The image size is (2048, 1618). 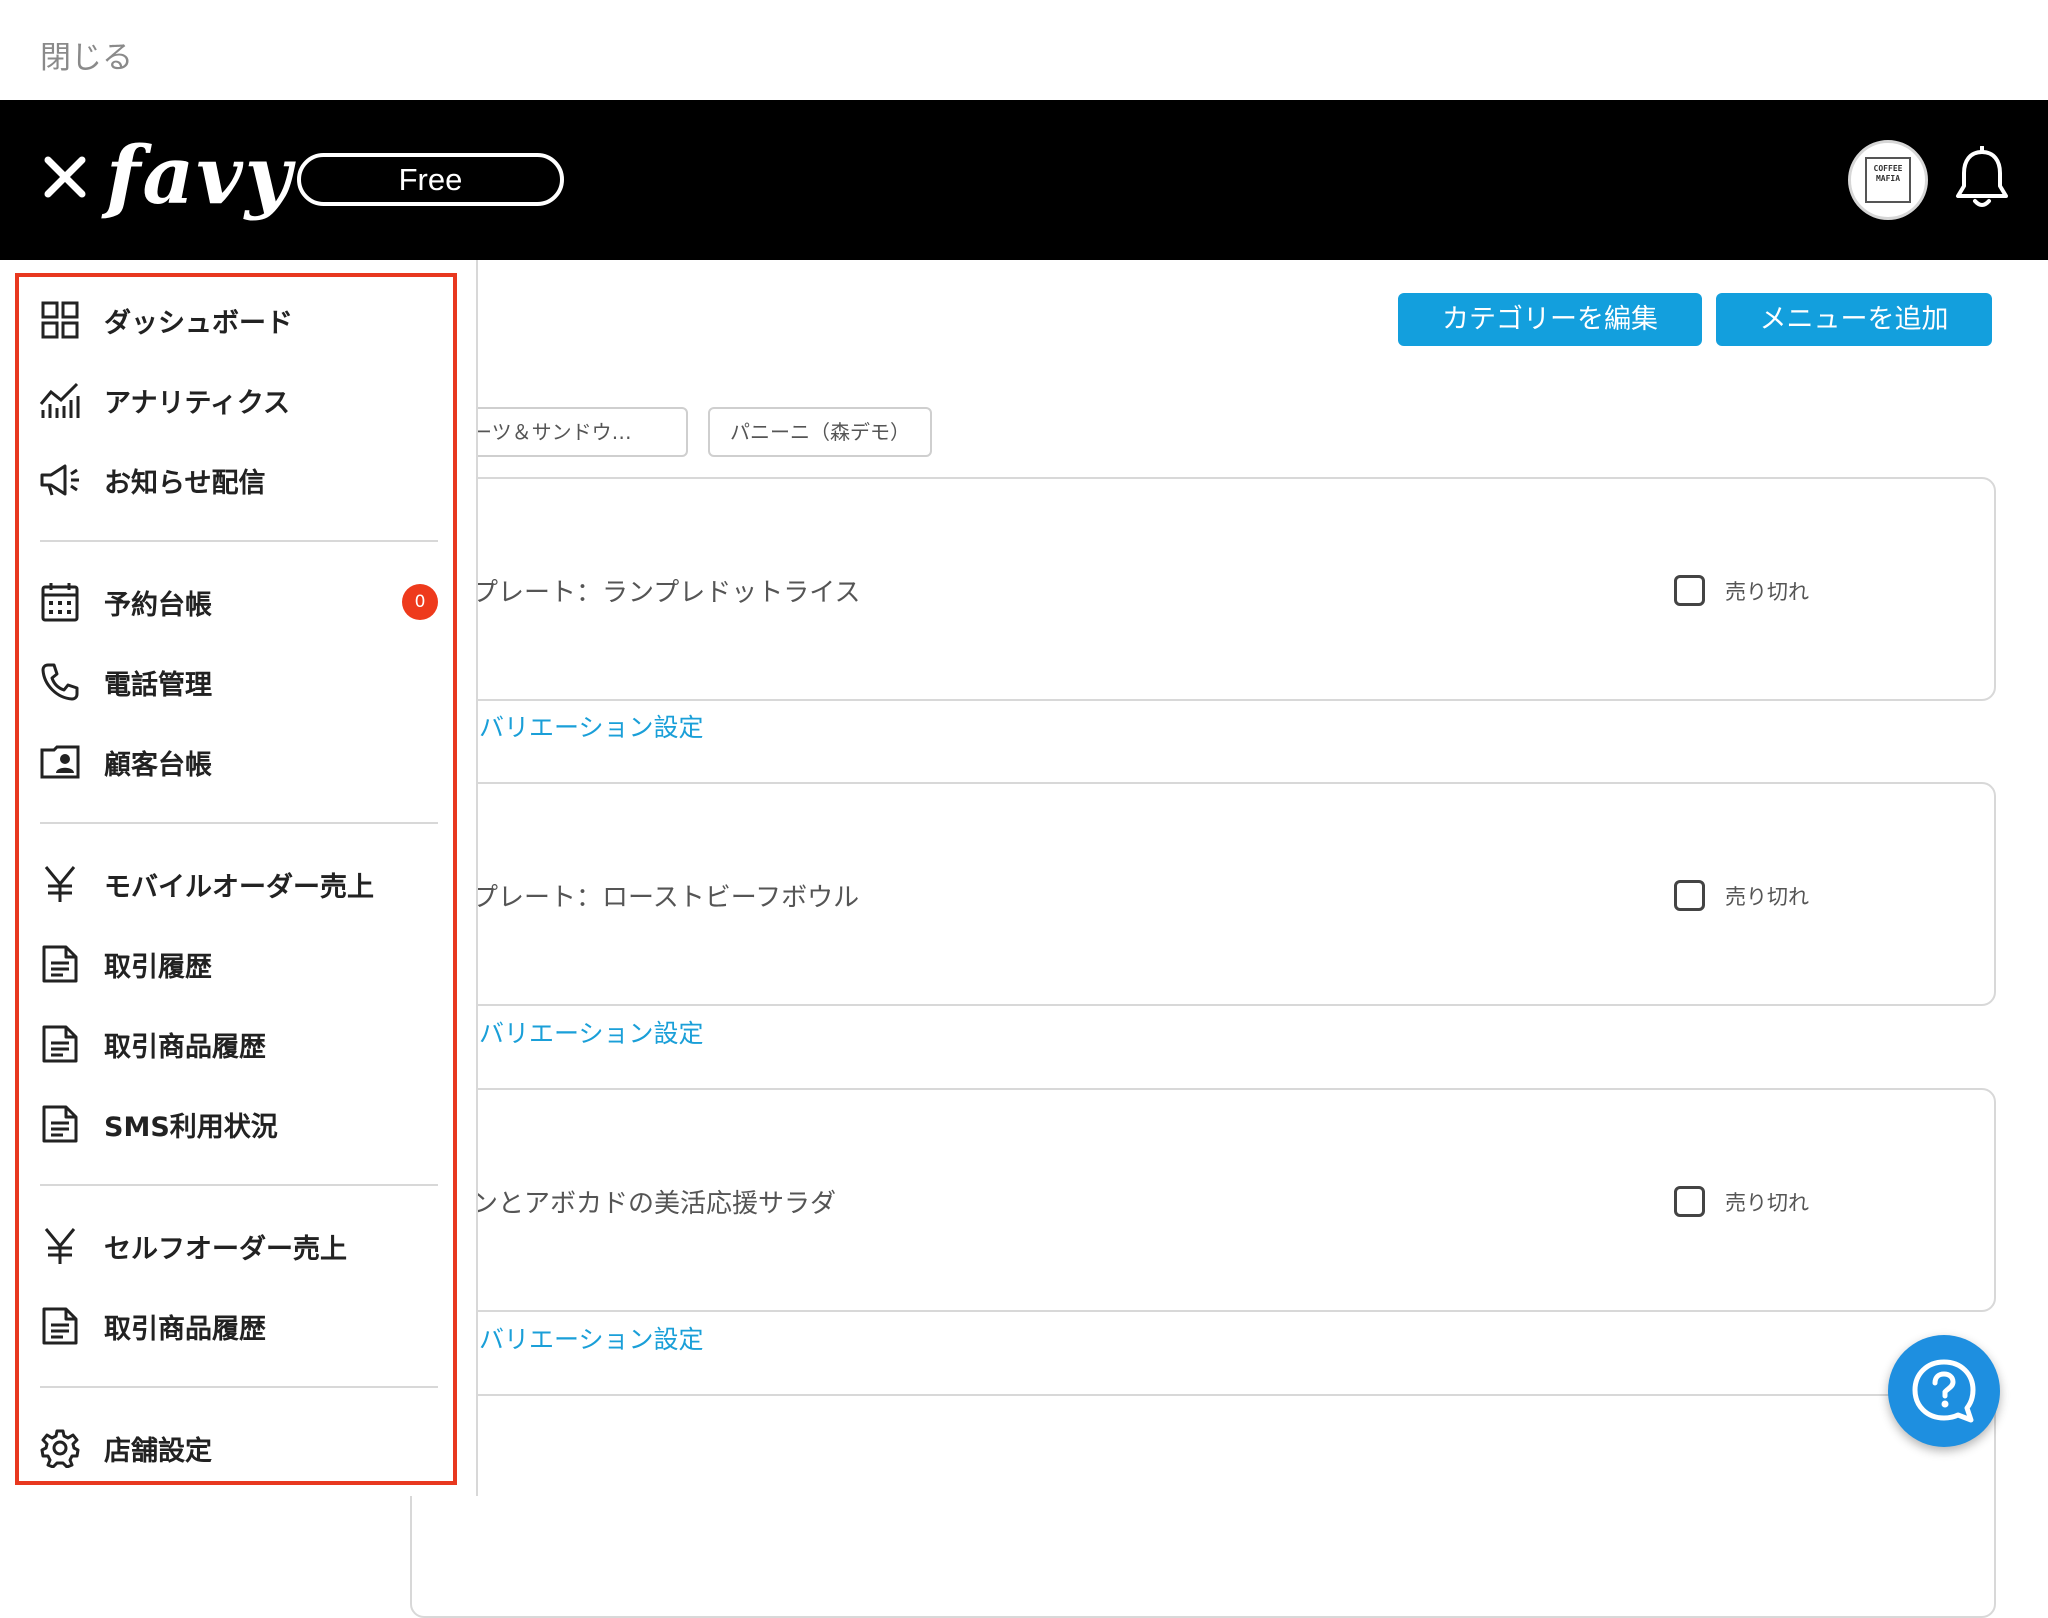 I want to click on sidebar-item-product-transaction-history: 取引商品履歴, so click(x=238, y=1044).